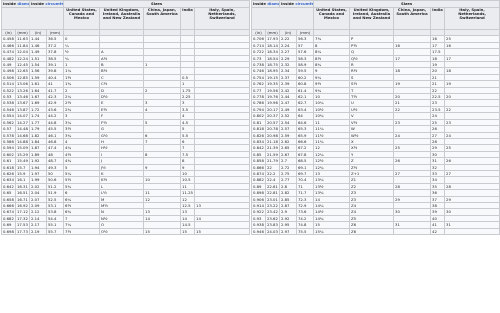  I want to click on cell-diameter-mm: 17.93, so click(272, 39).